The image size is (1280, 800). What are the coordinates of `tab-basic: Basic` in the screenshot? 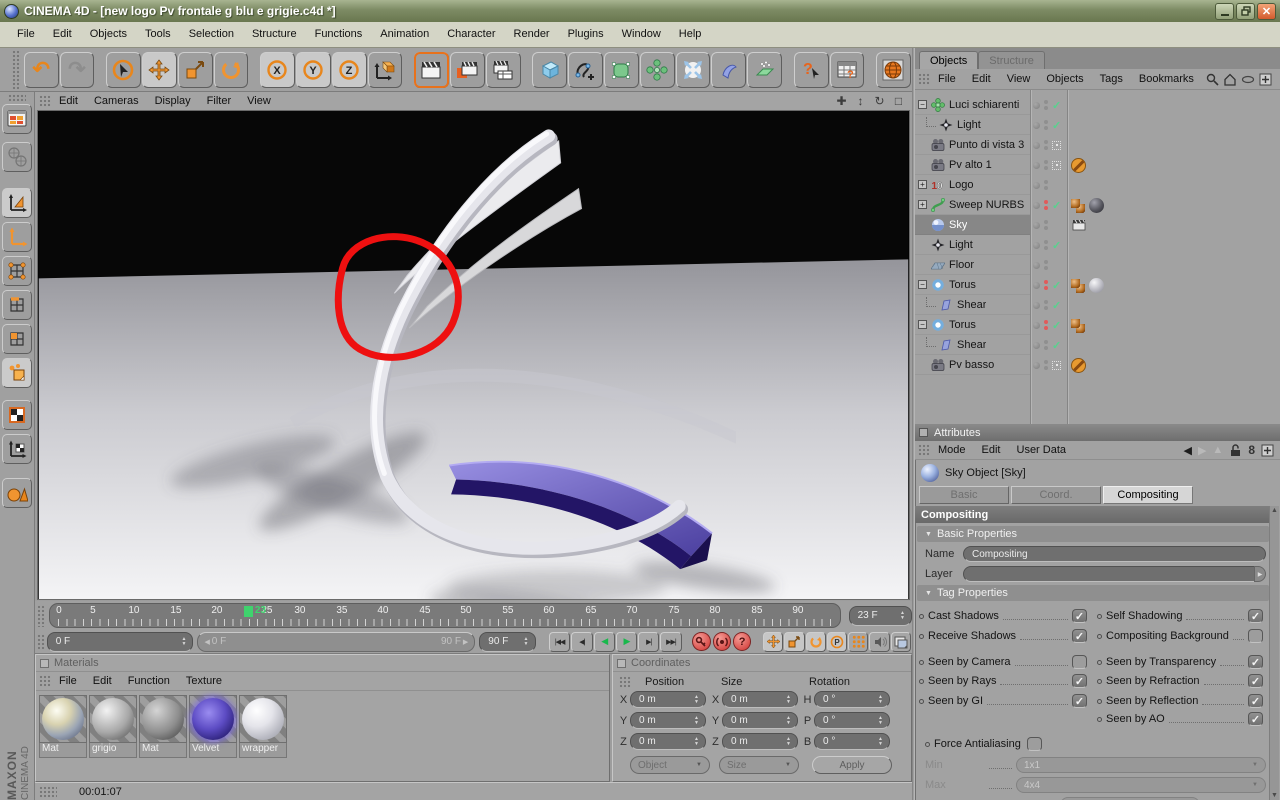 It's located at (964, 495).